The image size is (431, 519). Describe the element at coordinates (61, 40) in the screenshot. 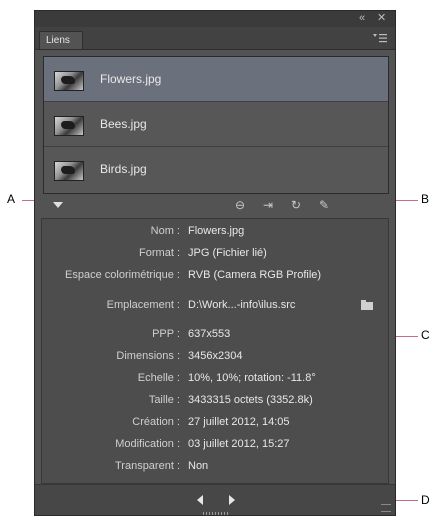

I see `tab-liens: Liens` at that location.